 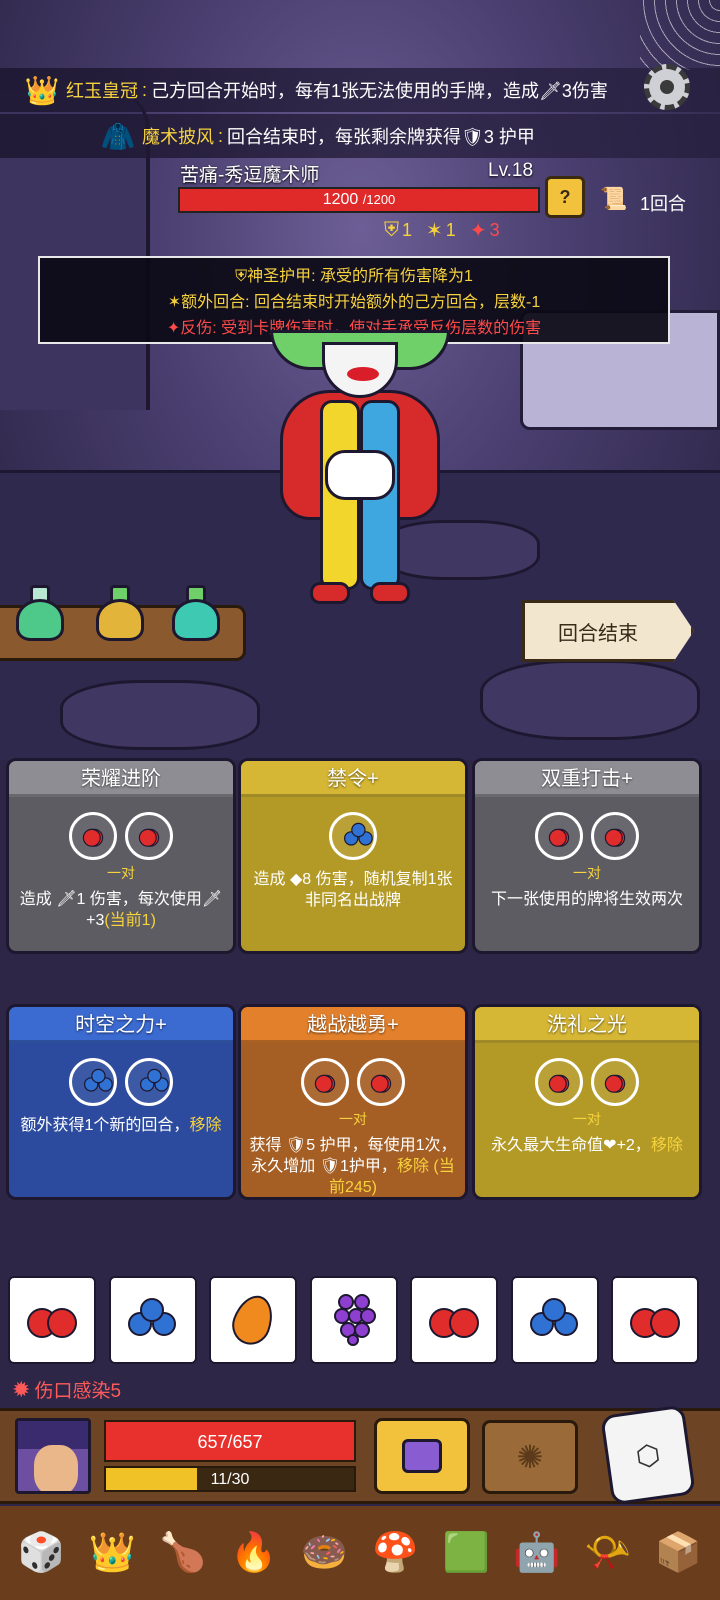 What do you see at coordinates (608, 631) in the screenshot?
I see `end-turn-button: 回合结束` at bounding box center [608, 631].